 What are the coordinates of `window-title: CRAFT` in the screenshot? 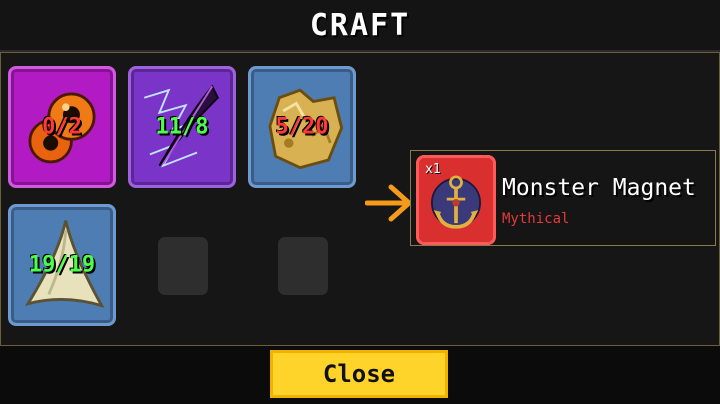 It's located at (360, 25).